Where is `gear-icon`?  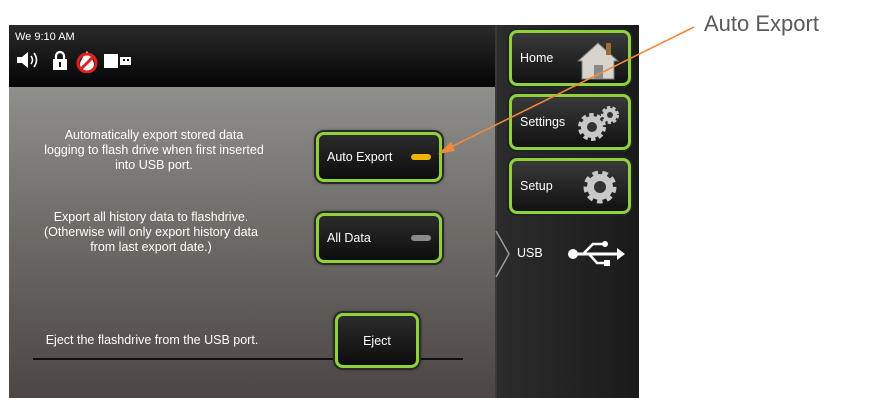
gear-icon is located at coordinates (600, 187).